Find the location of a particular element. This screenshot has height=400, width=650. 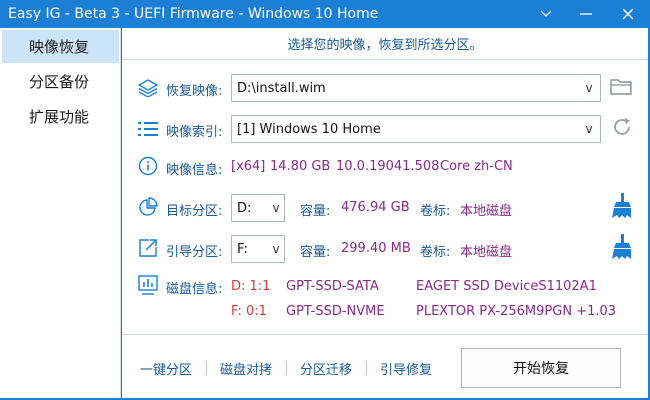

sidebar-item-image-restore: 映像恢复 is located at coordinates (60, 46).